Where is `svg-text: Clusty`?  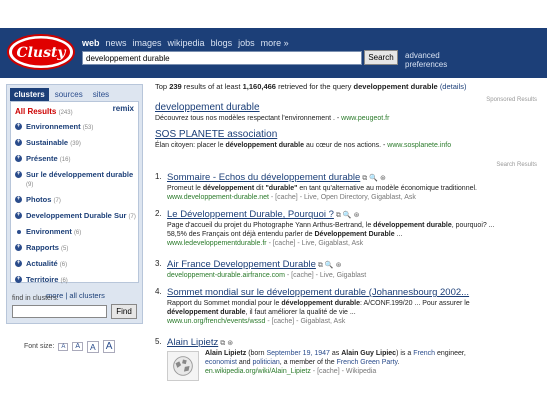
svg-text: Clusty is located at coordinates (41, 53).